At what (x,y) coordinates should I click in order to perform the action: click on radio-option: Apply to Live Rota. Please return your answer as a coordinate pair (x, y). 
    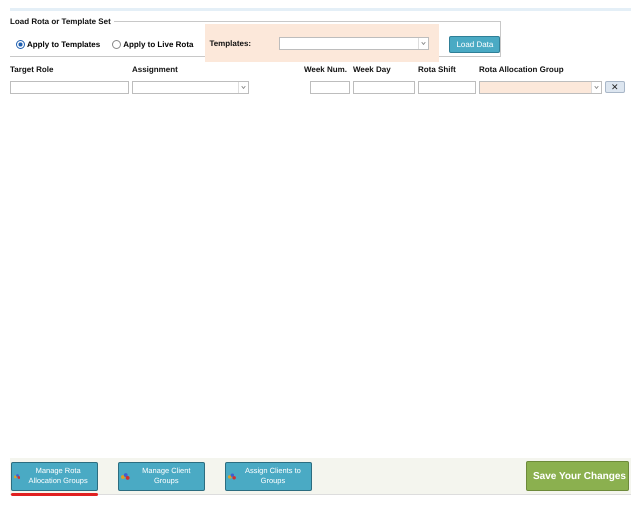
    Looking at the image, I should click on (153, 44).